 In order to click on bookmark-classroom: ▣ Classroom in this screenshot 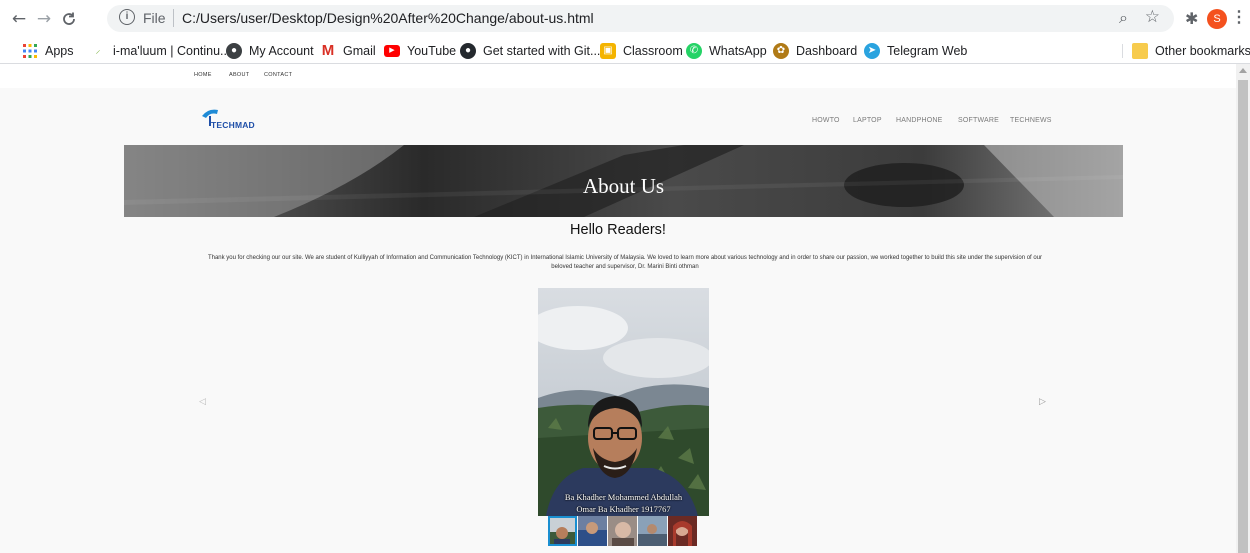, I will do `click(641, 51)`.